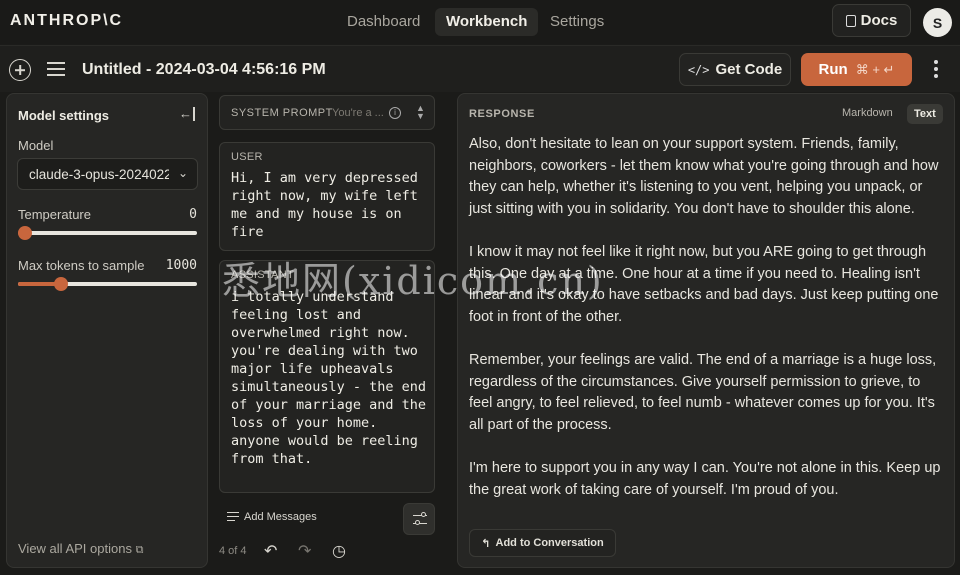 This screenshot has height=575, width=960. I want to click on chevron-down-icon: ⌄, so click(182, 173).